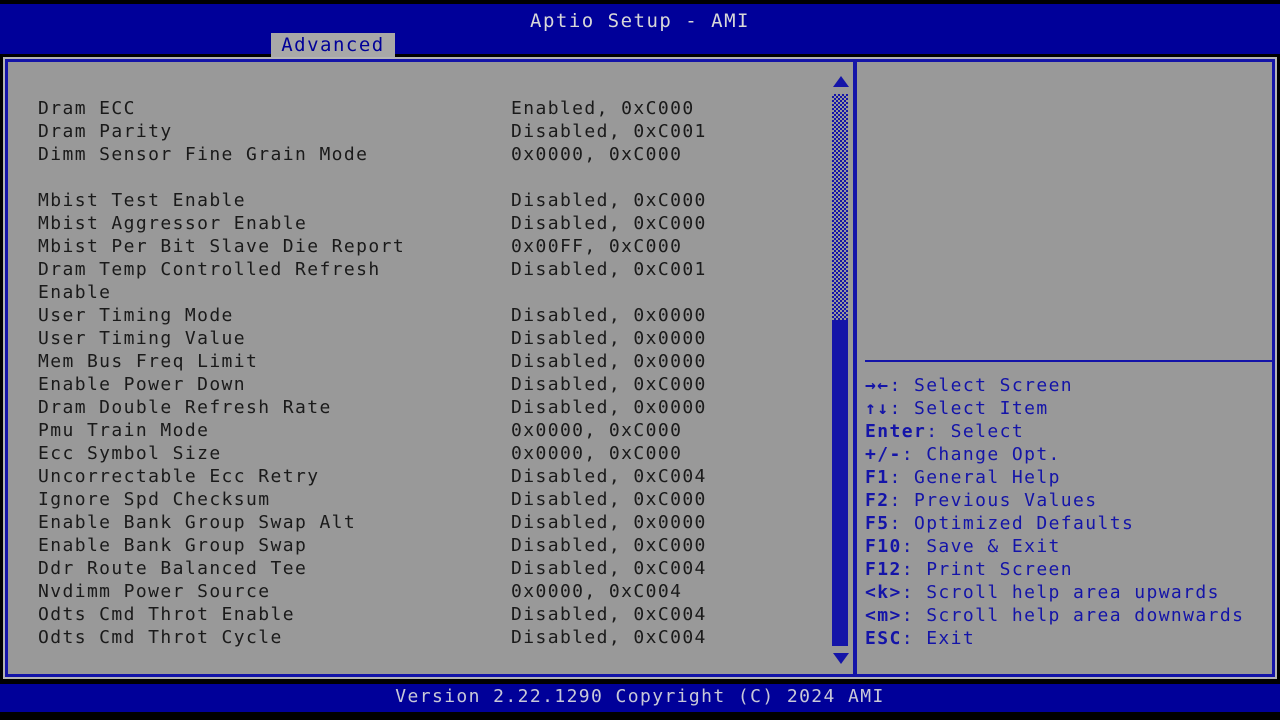  I want to click on setting-label: Mem Bus Freq Limit, so click(148, 361).